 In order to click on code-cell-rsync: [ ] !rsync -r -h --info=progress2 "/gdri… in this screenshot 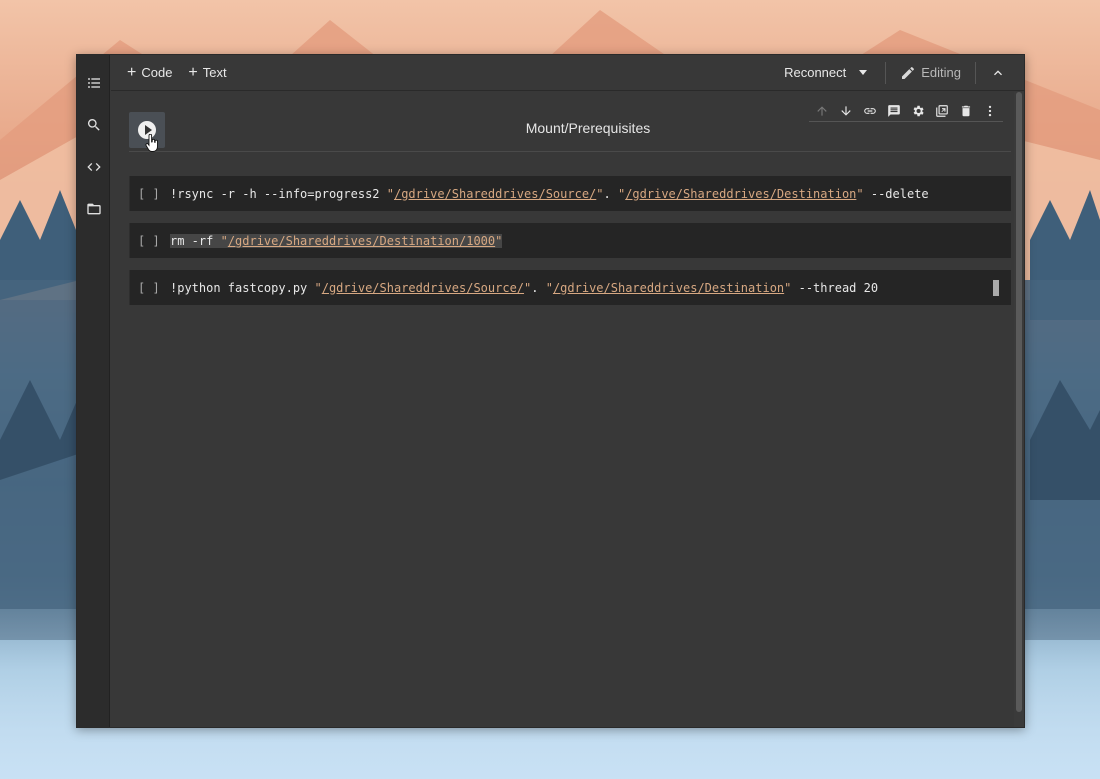, I will do `click(570, 193)`.